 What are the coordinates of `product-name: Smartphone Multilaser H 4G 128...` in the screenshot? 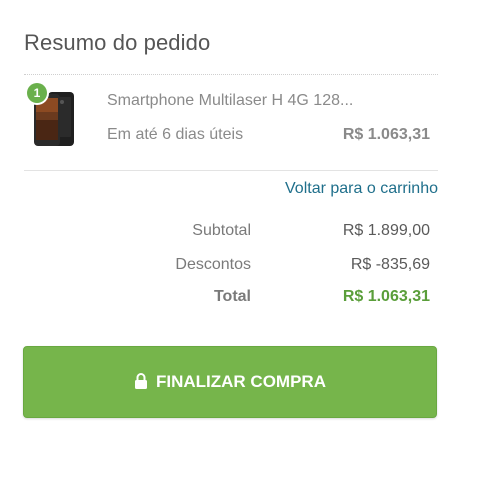 It's located at (230, 101).